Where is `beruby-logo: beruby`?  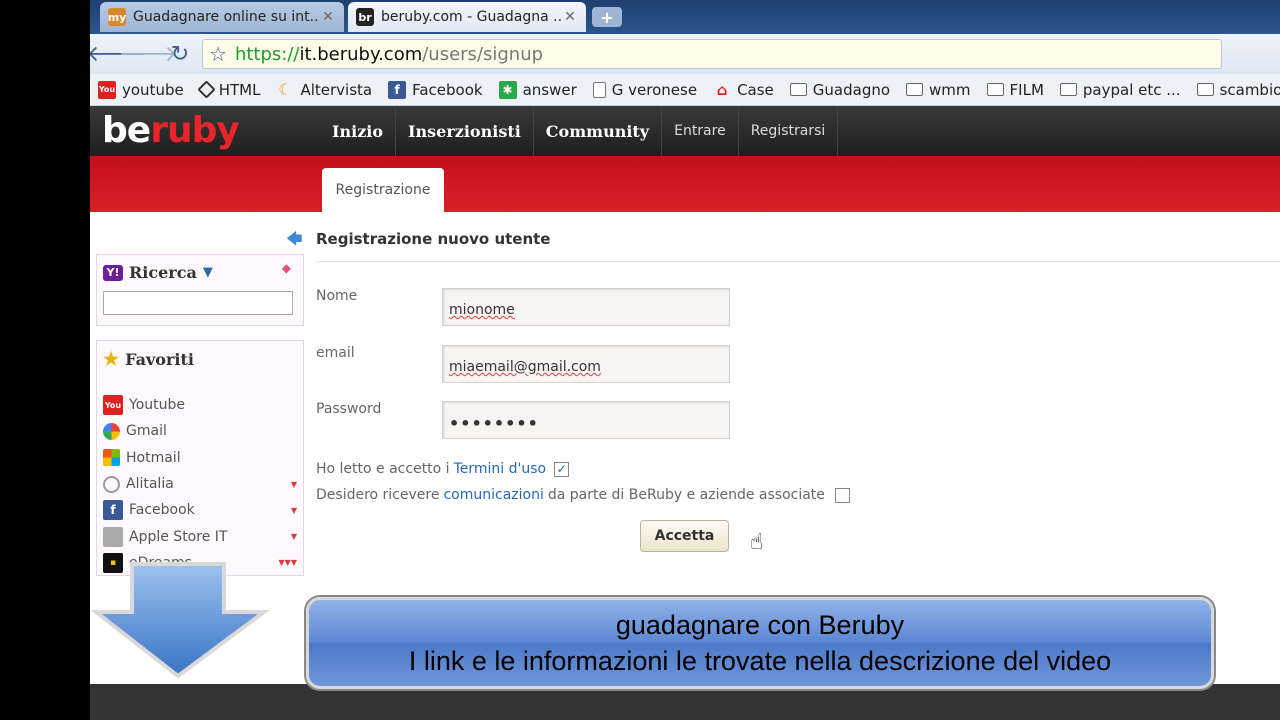
beruby-logo: beruby is located at coordinates (171, 130).